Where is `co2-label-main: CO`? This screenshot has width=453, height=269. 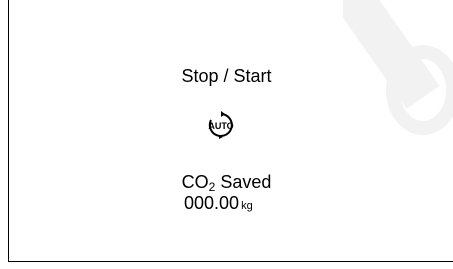 co2-label-main: CO is located at coordinates (195, 182).